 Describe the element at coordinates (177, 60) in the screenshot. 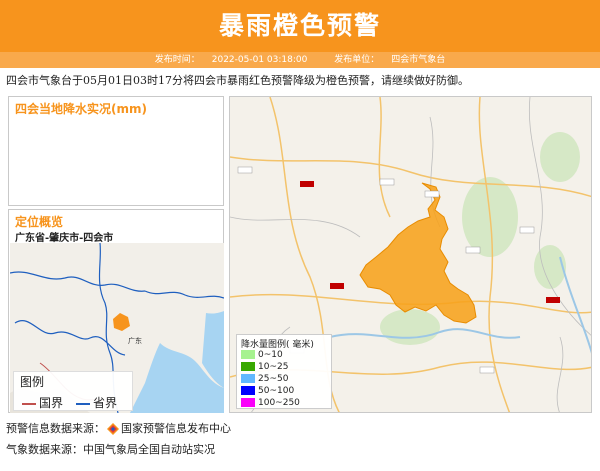

I see `publish-time-label: 发布时间：` at that location.